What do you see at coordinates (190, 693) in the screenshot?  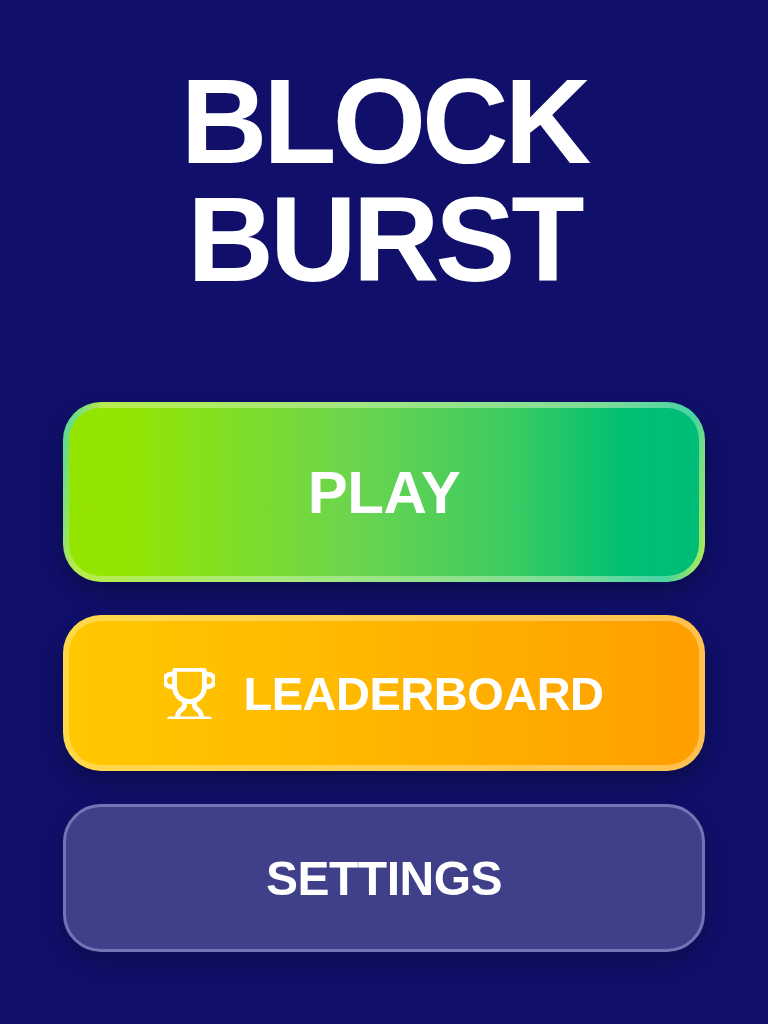 I see `trophy-icon` at bounding box center [190, 693].